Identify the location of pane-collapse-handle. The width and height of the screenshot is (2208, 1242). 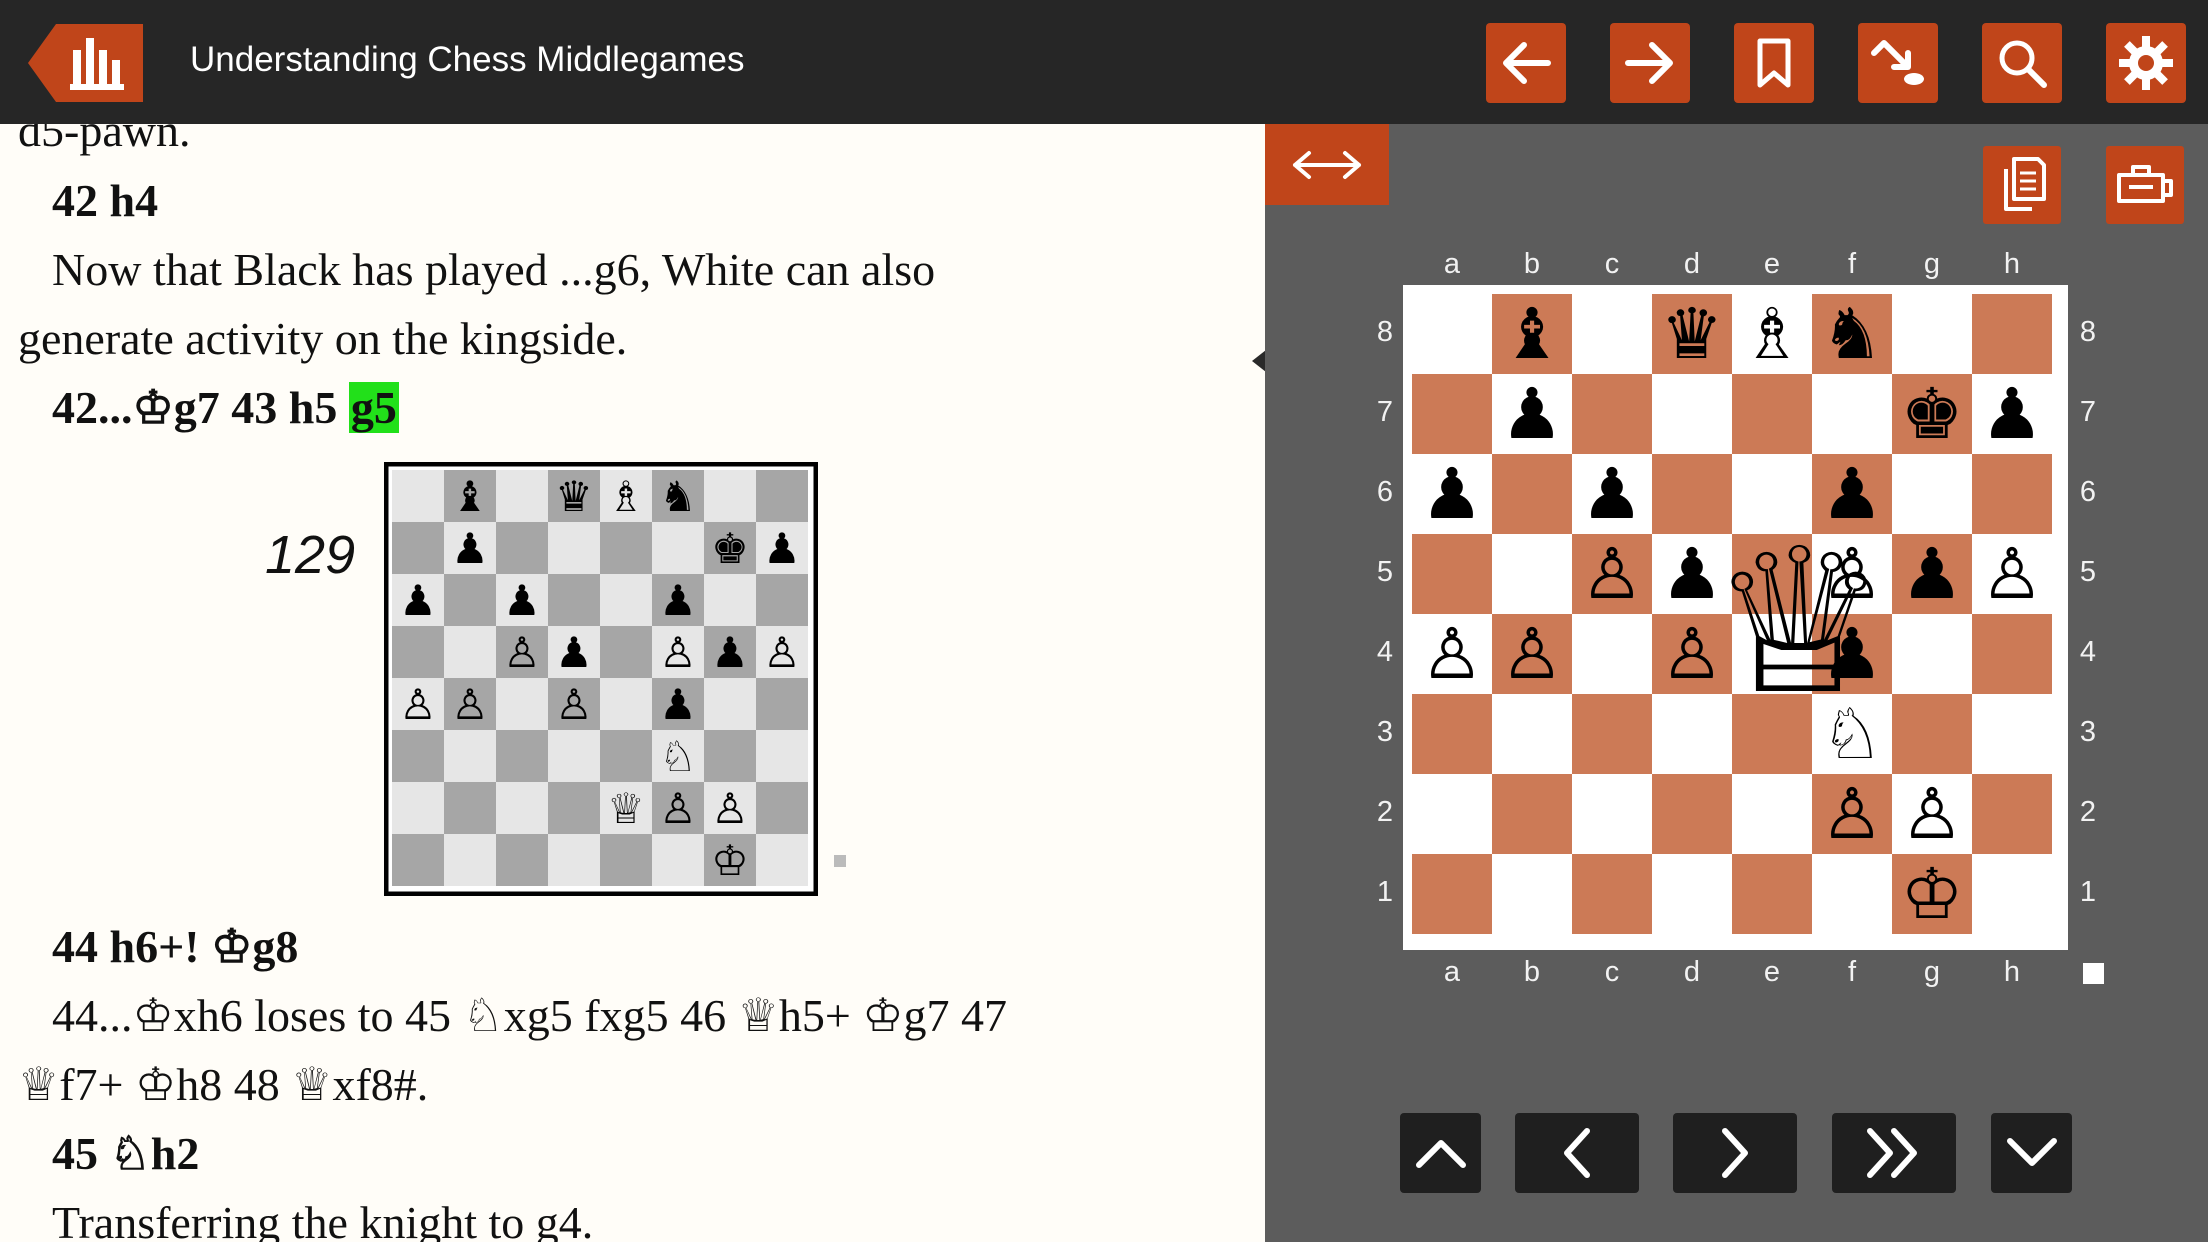
(1259, 361).